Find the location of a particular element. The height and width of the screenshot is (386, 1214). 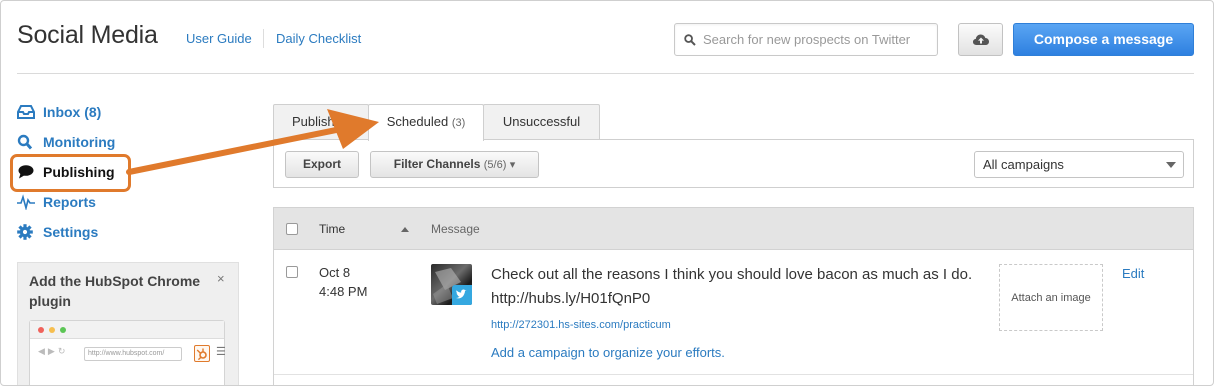

column-header-message: Message is located at coordinates (455, 229).